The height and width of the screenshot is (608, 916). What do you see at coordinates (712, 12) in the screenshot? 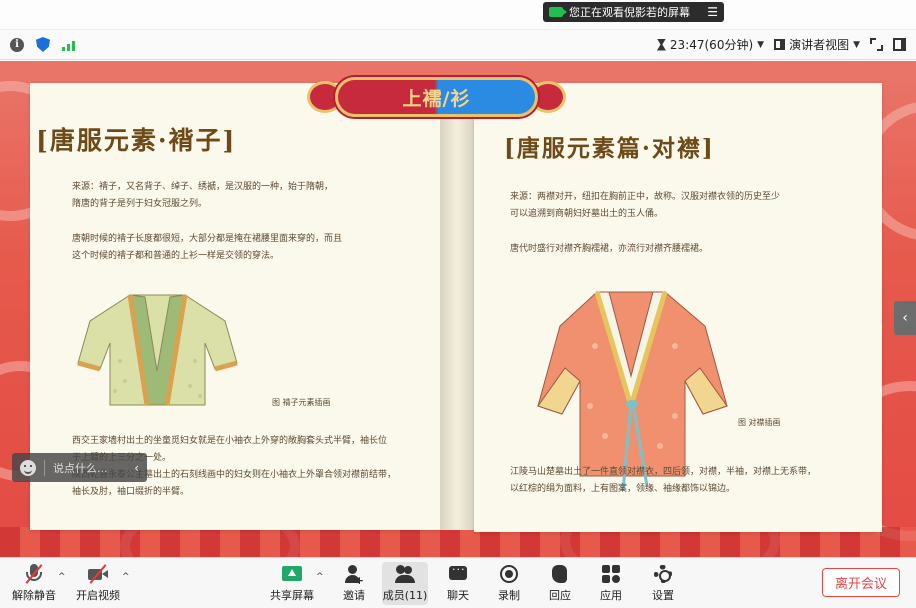
I see `share-menu-icon: ☰` at bounding box center [712, 12].